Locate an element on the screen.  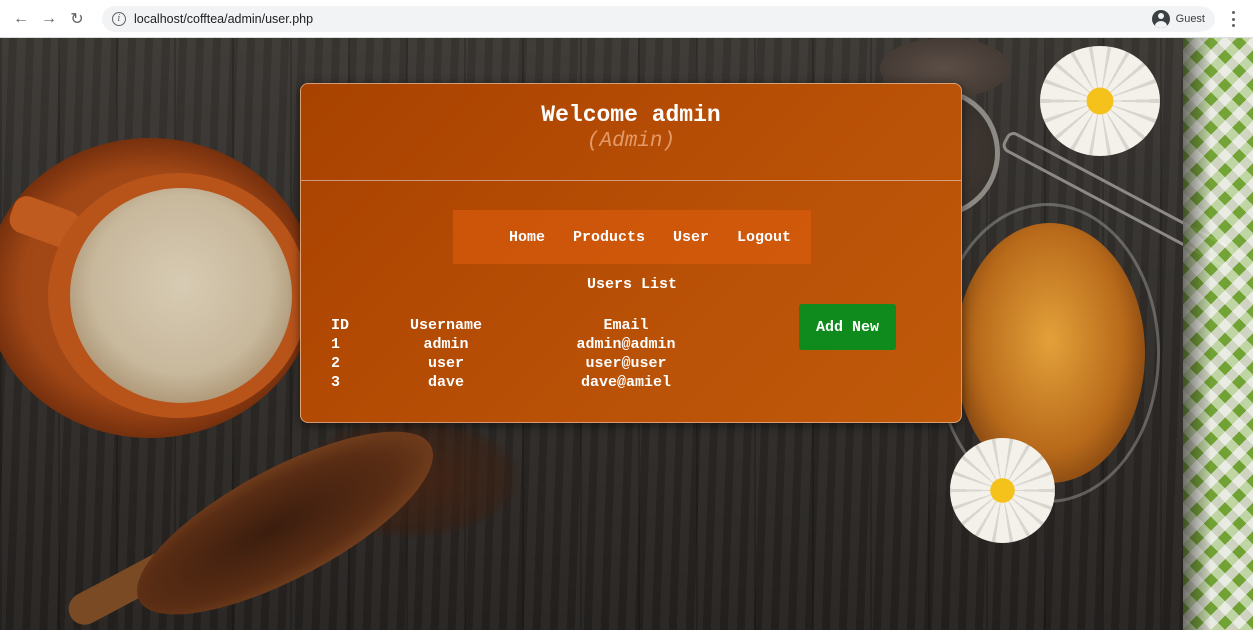
cell-email: dave@amiel is located at coordinates (625, 382).